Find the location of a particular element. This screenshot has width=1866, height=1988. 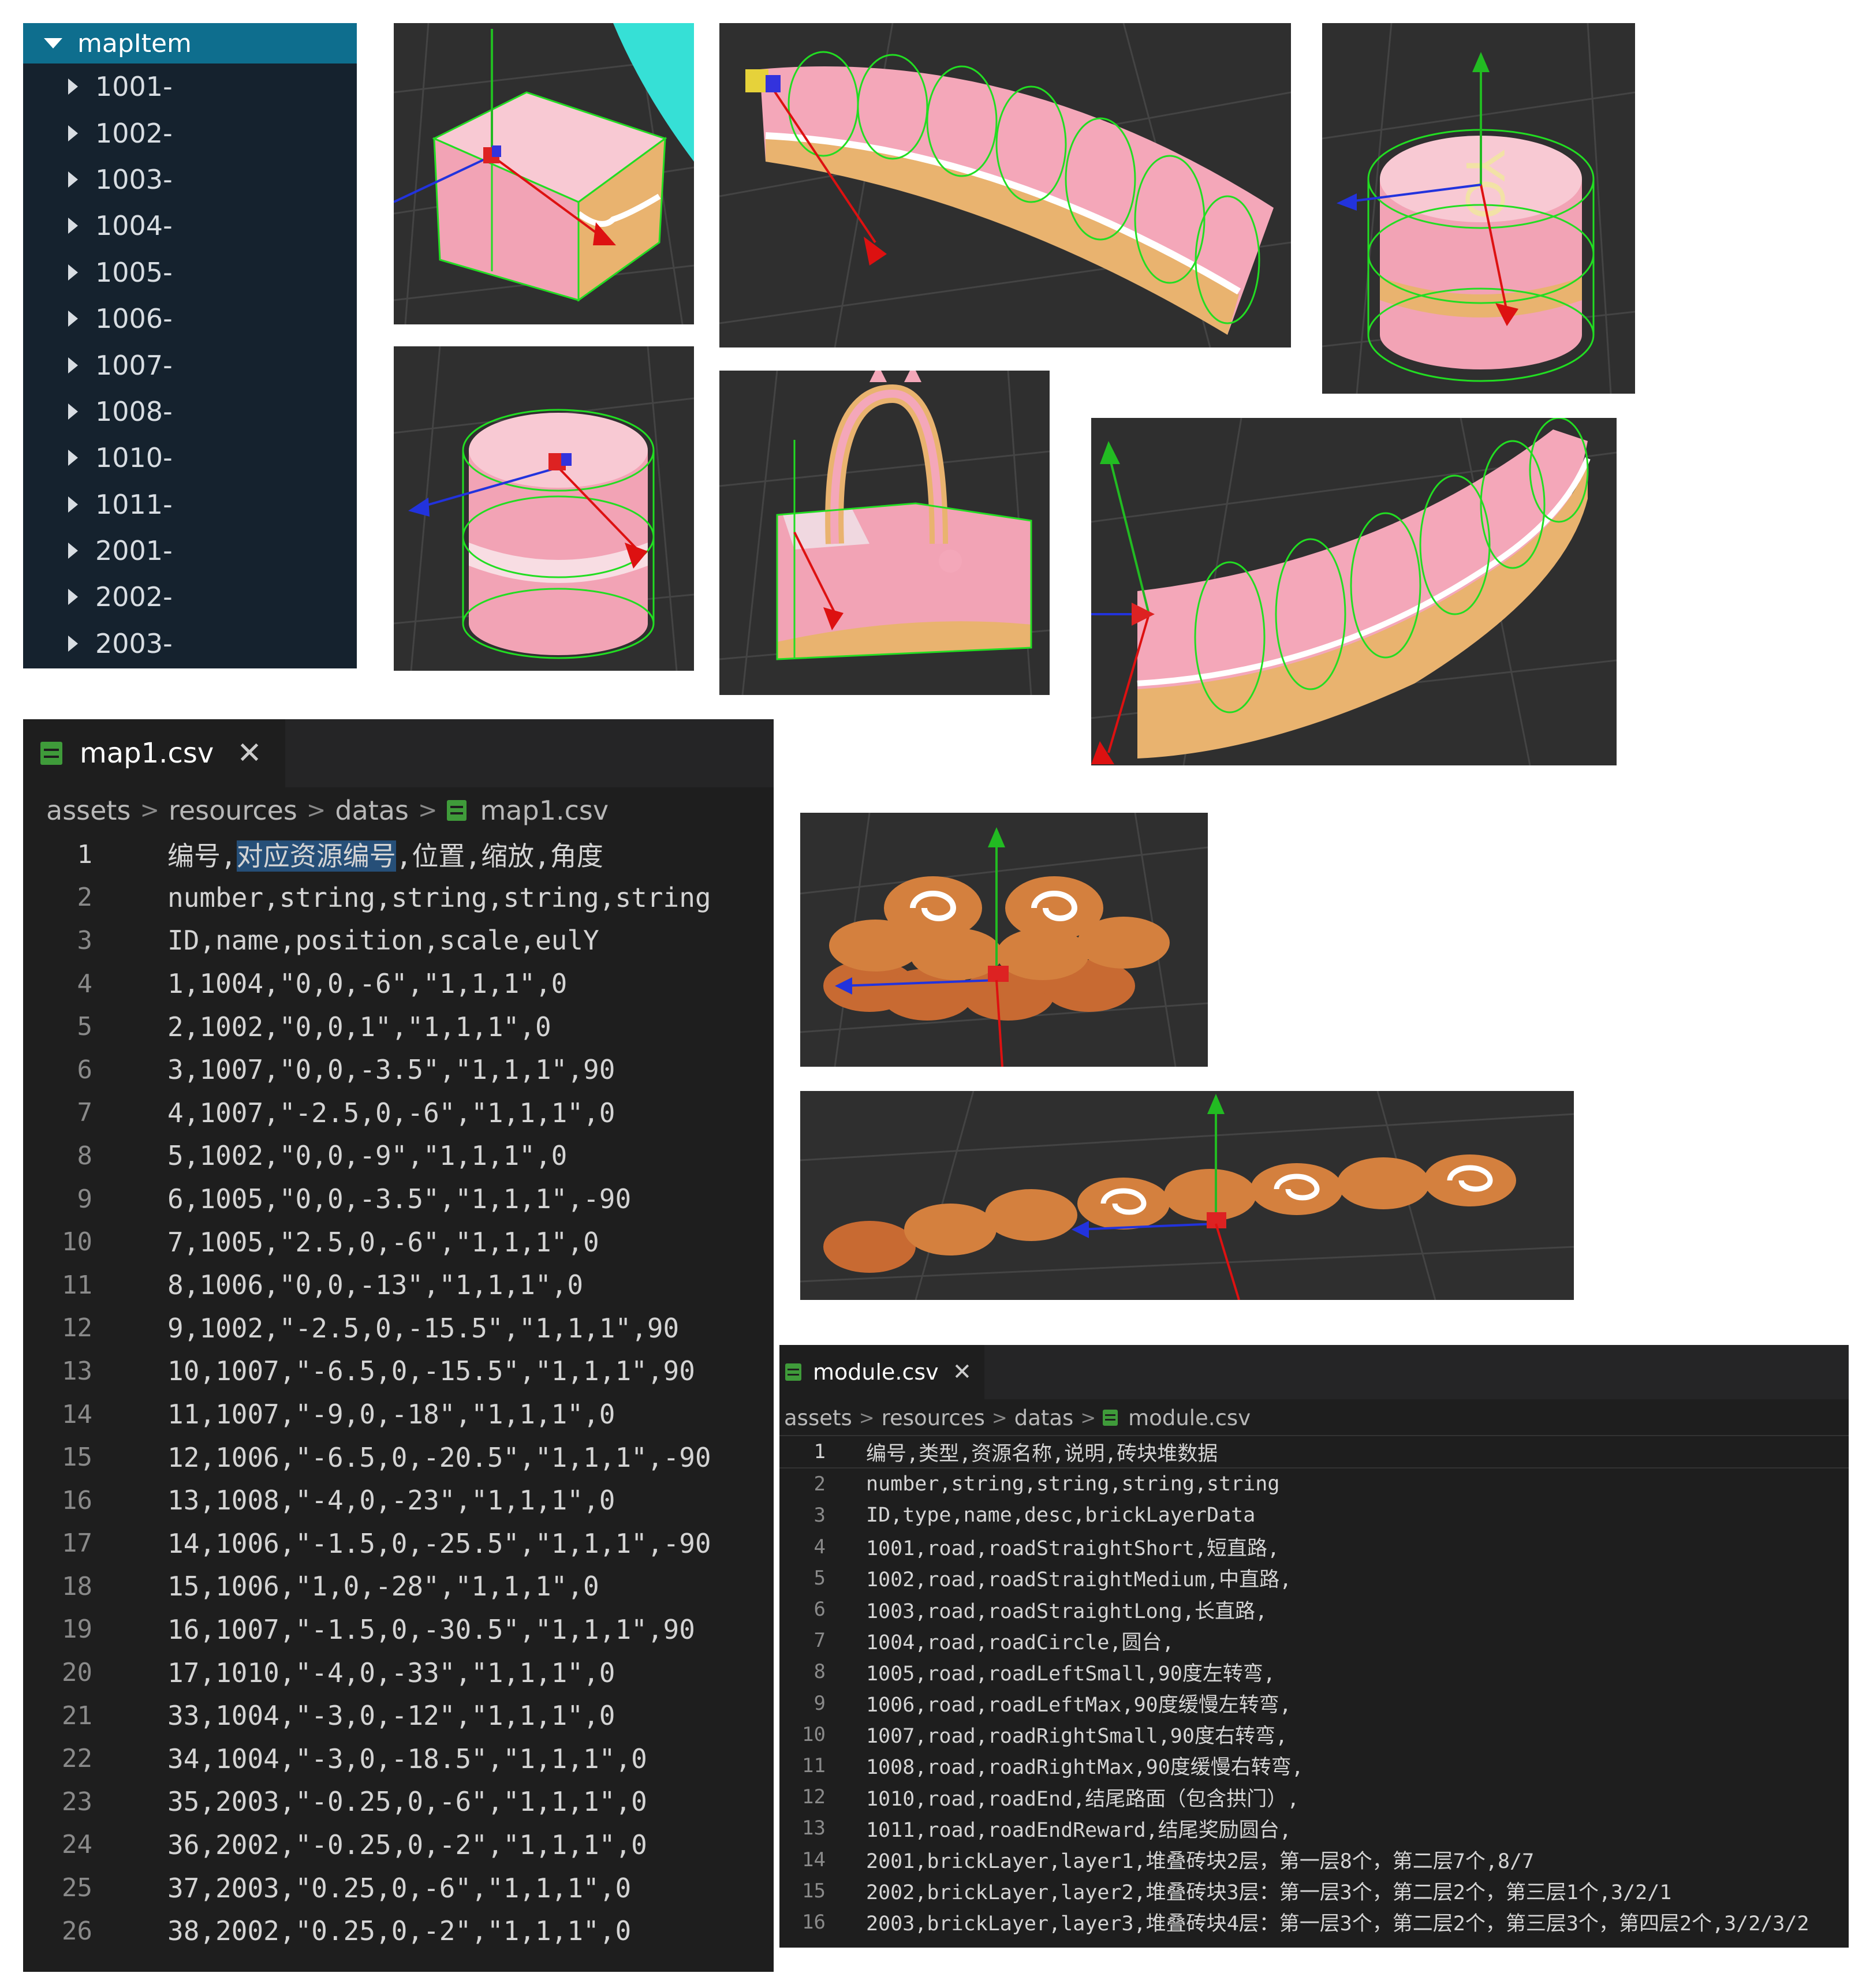

line-text: 34,1004,"-3,0,-18.5","1,1,1",0 is located at coordinates (407, 1758).